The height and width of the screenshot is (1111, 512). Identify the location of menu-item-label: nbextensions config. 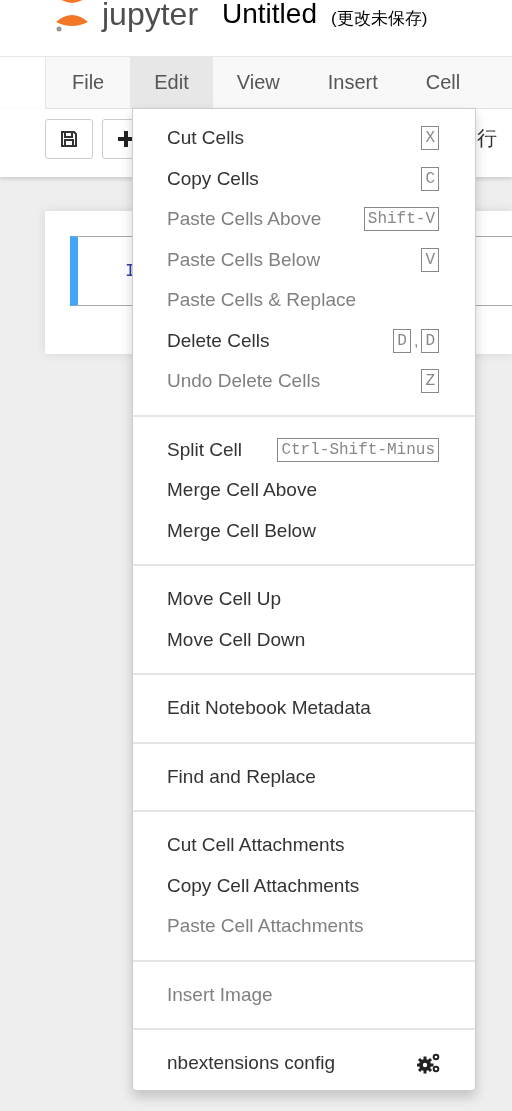
(251, 1063).